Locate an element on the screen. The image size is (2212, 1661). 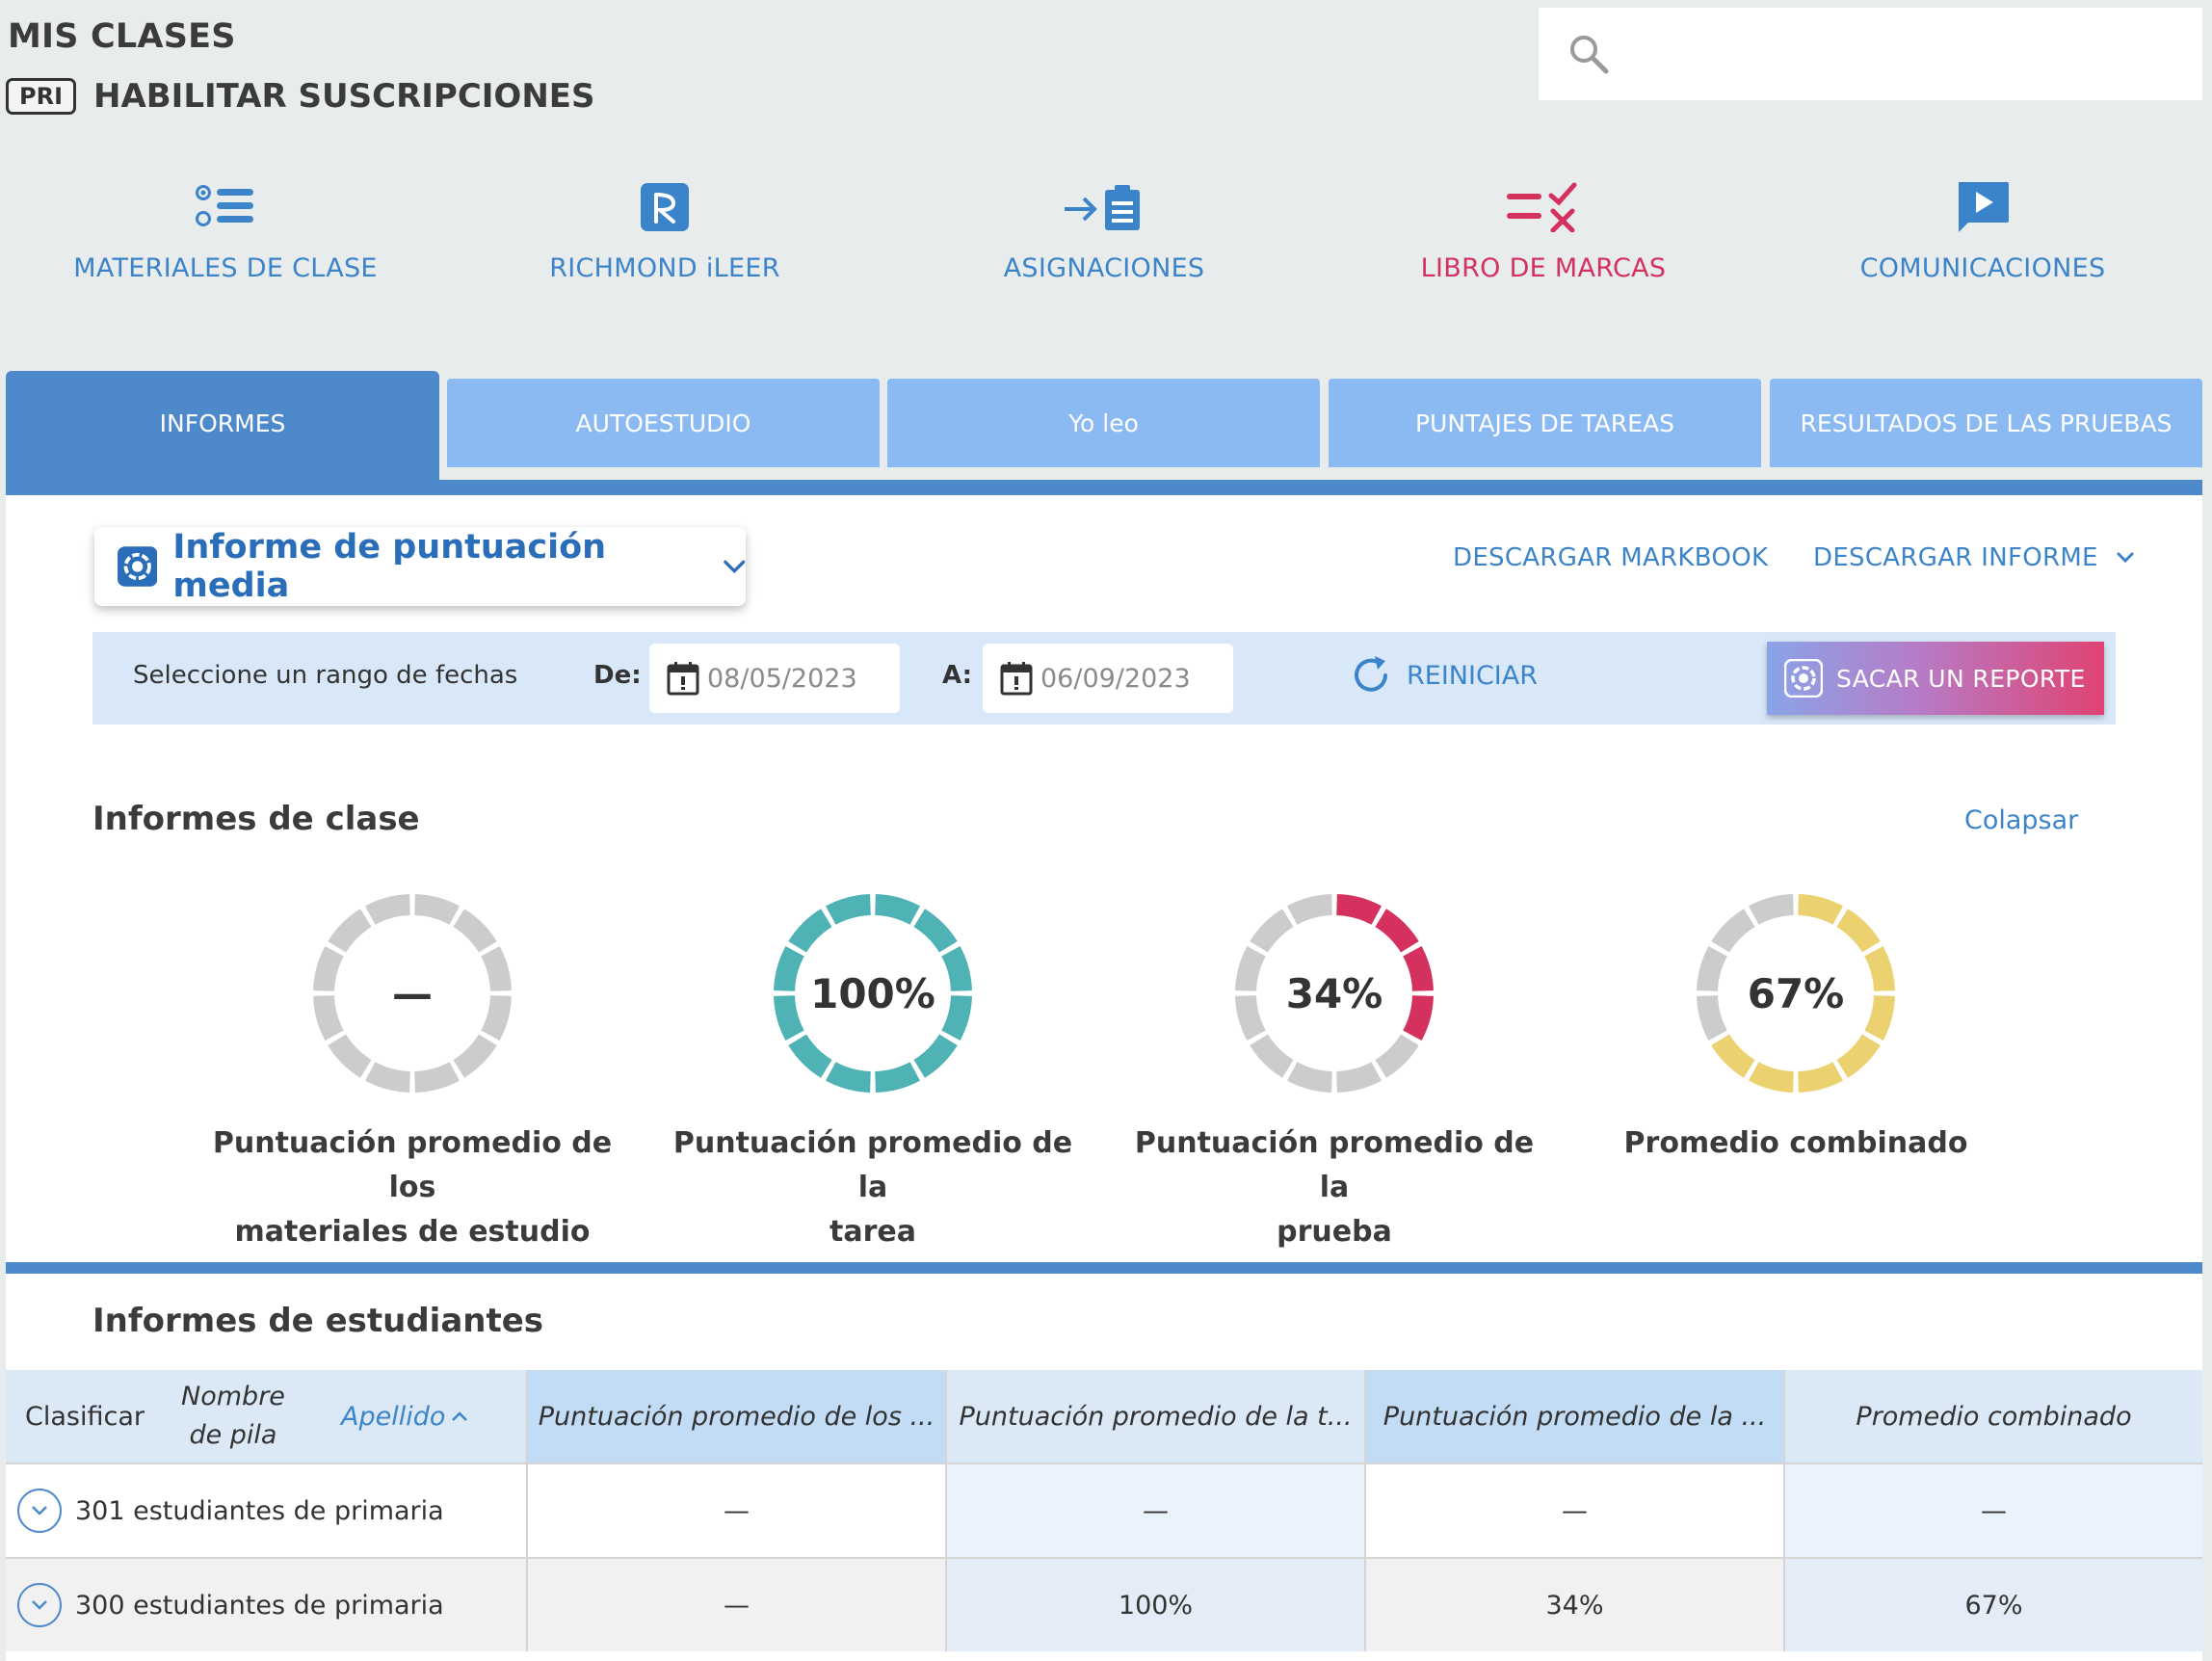
tab-resultados-de-las-pruebas: RESULTADOS DE LAS PRUEBAS is located at coordinates (1986, 423).